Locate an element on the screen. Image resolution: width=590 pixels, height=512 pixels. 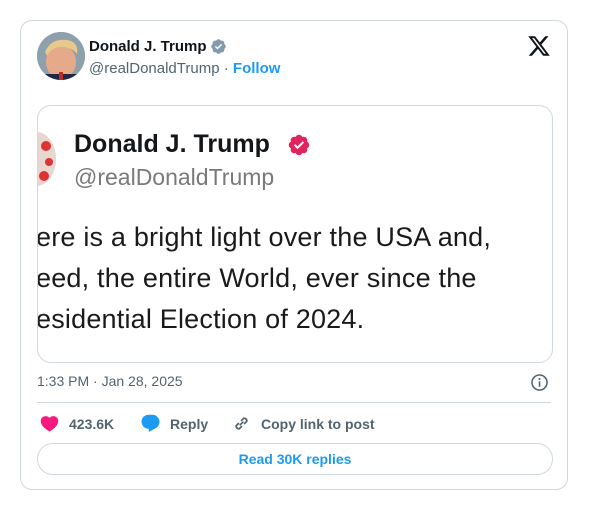
author-handle-line: @realDonaldTrump · Follow is located at coordinates (184, 68).